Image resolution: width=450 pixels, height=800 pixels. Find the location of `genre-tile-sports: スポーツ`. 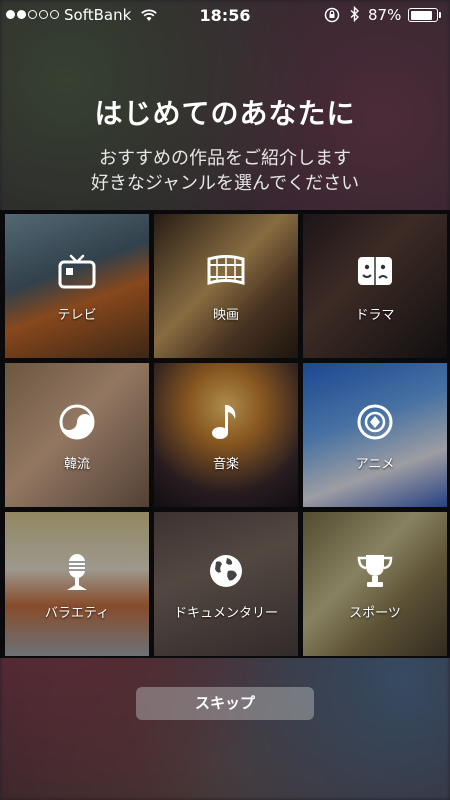

genre-tile-sports: スポーツ is located at coordinates (375, 584).